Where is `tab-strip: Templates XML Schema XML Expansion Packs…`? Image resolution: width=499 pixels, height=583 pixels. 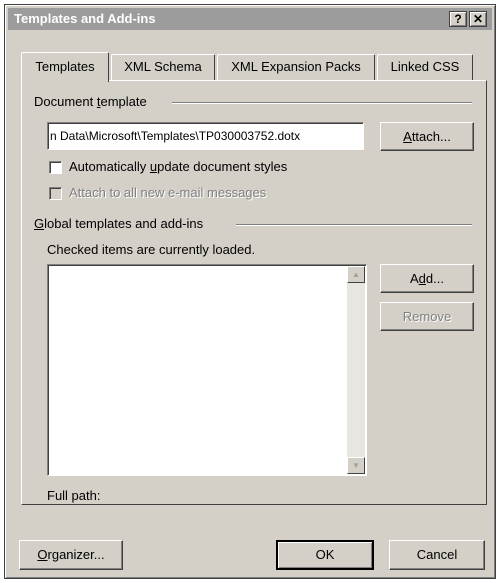
tab-strip: Templates XML Schema XML Expansion Packs… is located at coordinates (250, 67).